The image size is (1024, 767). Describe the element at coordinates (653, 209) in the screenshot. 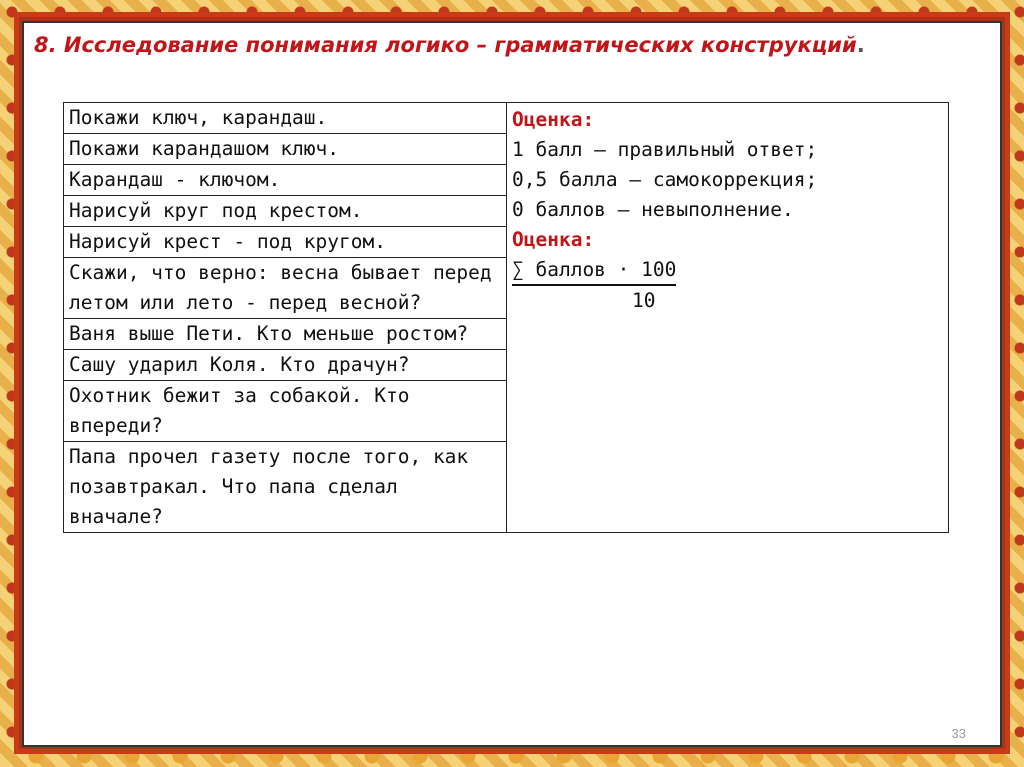

I see `scoring-line-3: 0 баллов – невыполнение.` at that location.